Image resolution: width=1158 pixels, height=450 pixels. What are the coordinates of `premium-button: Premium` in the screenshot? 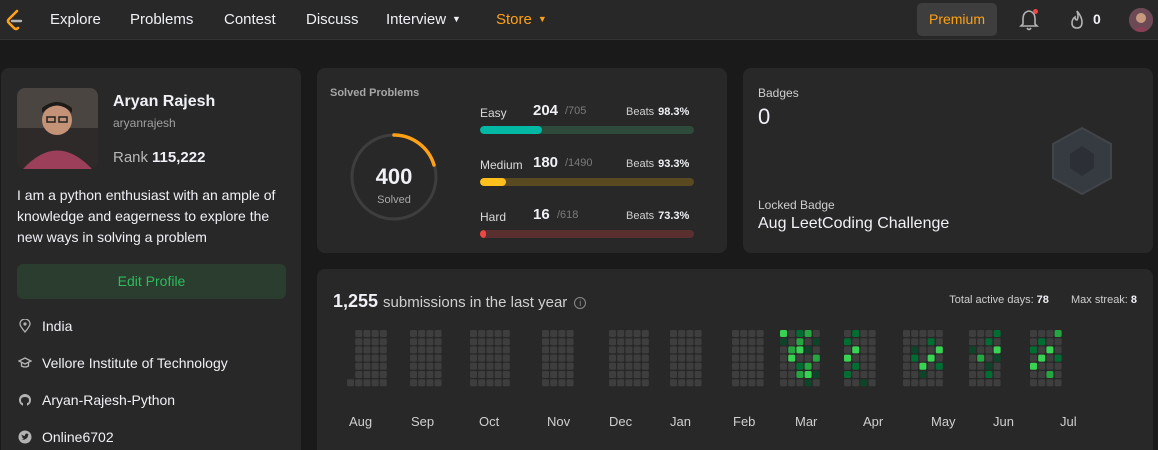 It's located at (957, 19).